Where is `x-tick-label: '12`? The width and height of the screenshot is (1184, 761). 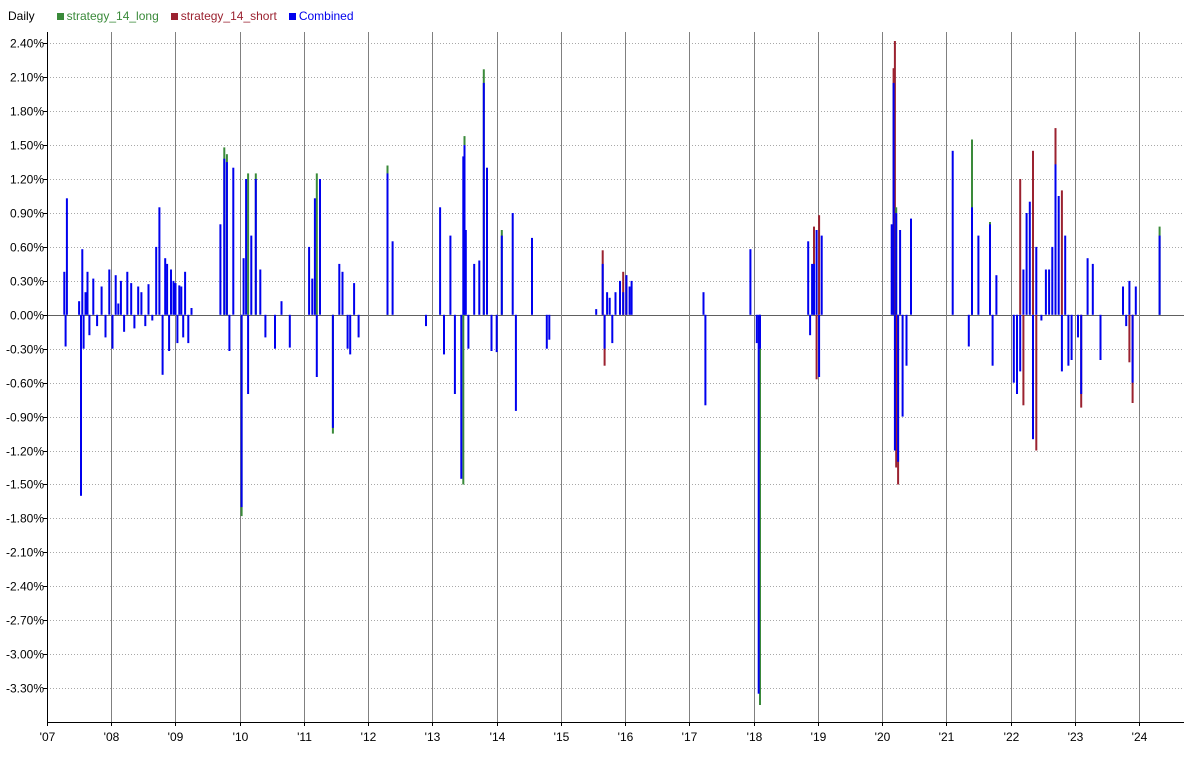 x-tick-label: '12 is located at coordinates (369, 737).